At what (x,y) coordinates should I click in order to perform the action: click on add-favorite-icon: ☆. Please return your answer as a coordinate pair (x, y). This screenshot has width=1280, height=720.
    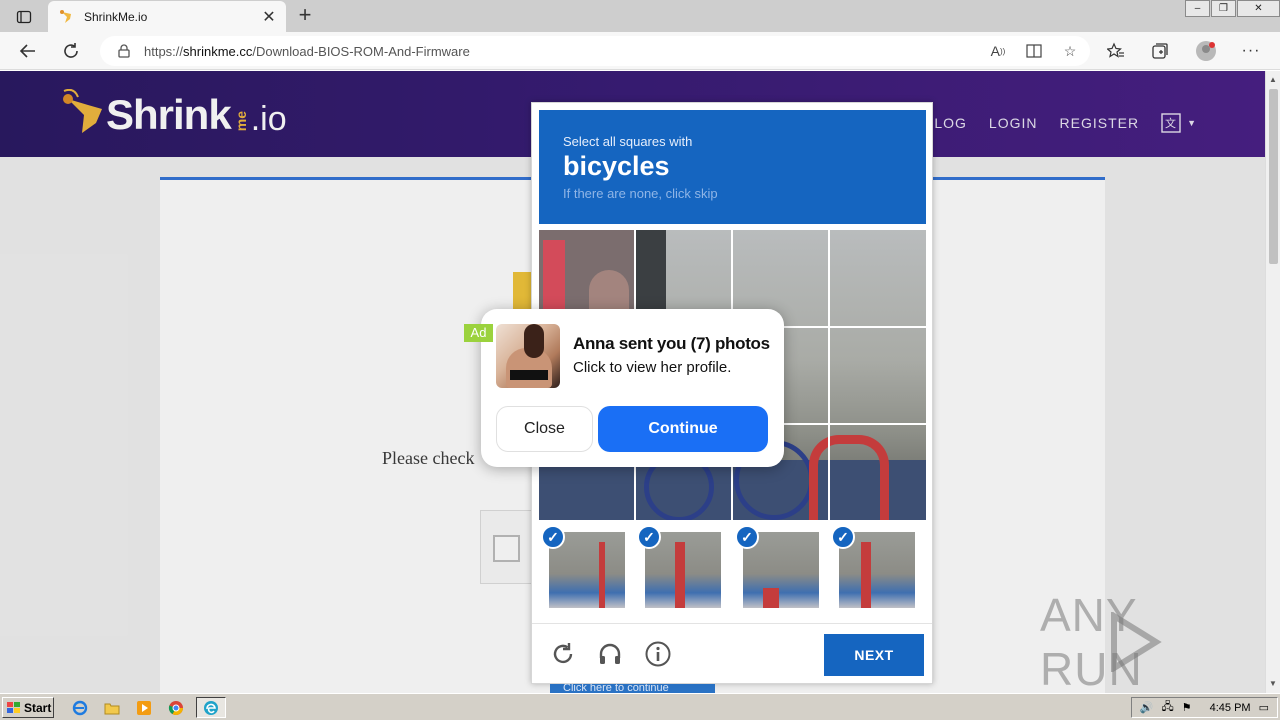
    Looking at the image, I should click on (1070, 51).